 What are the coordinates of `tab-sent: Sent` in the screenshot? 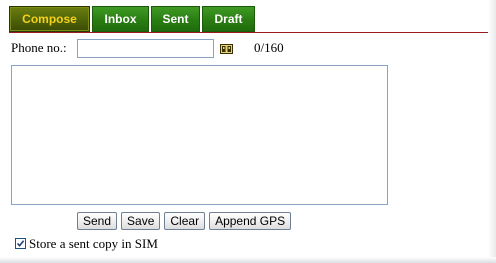 It's located at (175, 19).